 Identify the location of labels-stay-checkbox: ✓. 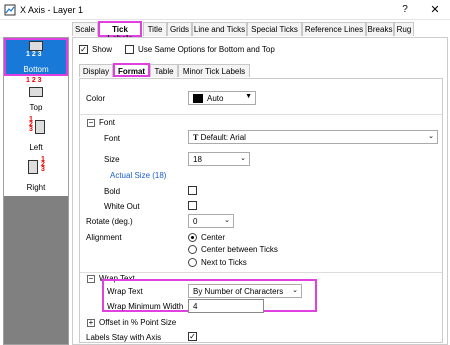
(192, 336).